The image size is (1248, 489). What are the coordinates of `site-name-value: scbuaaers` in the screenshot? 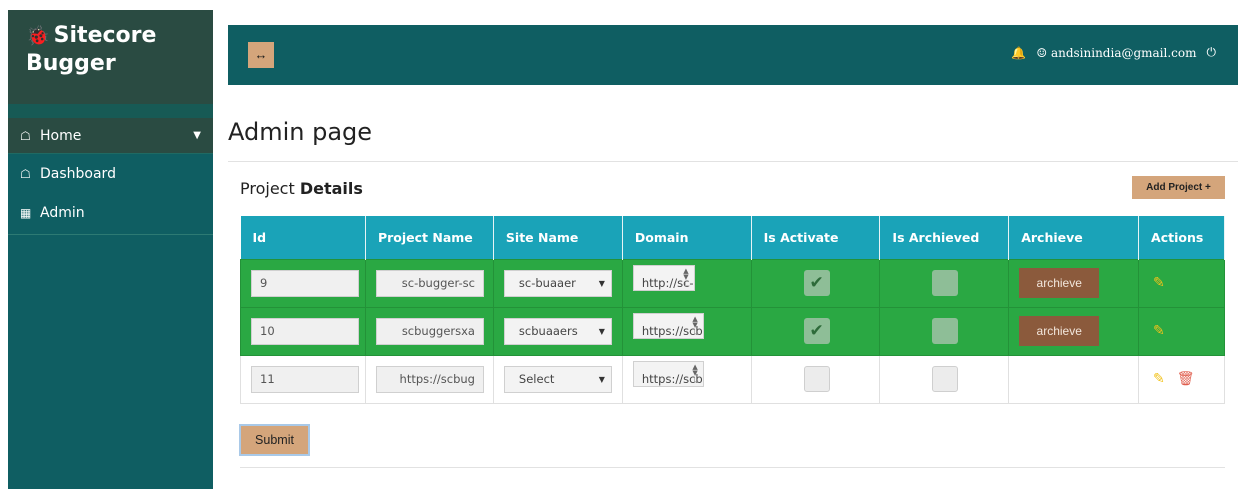 It's located at (548, 331).